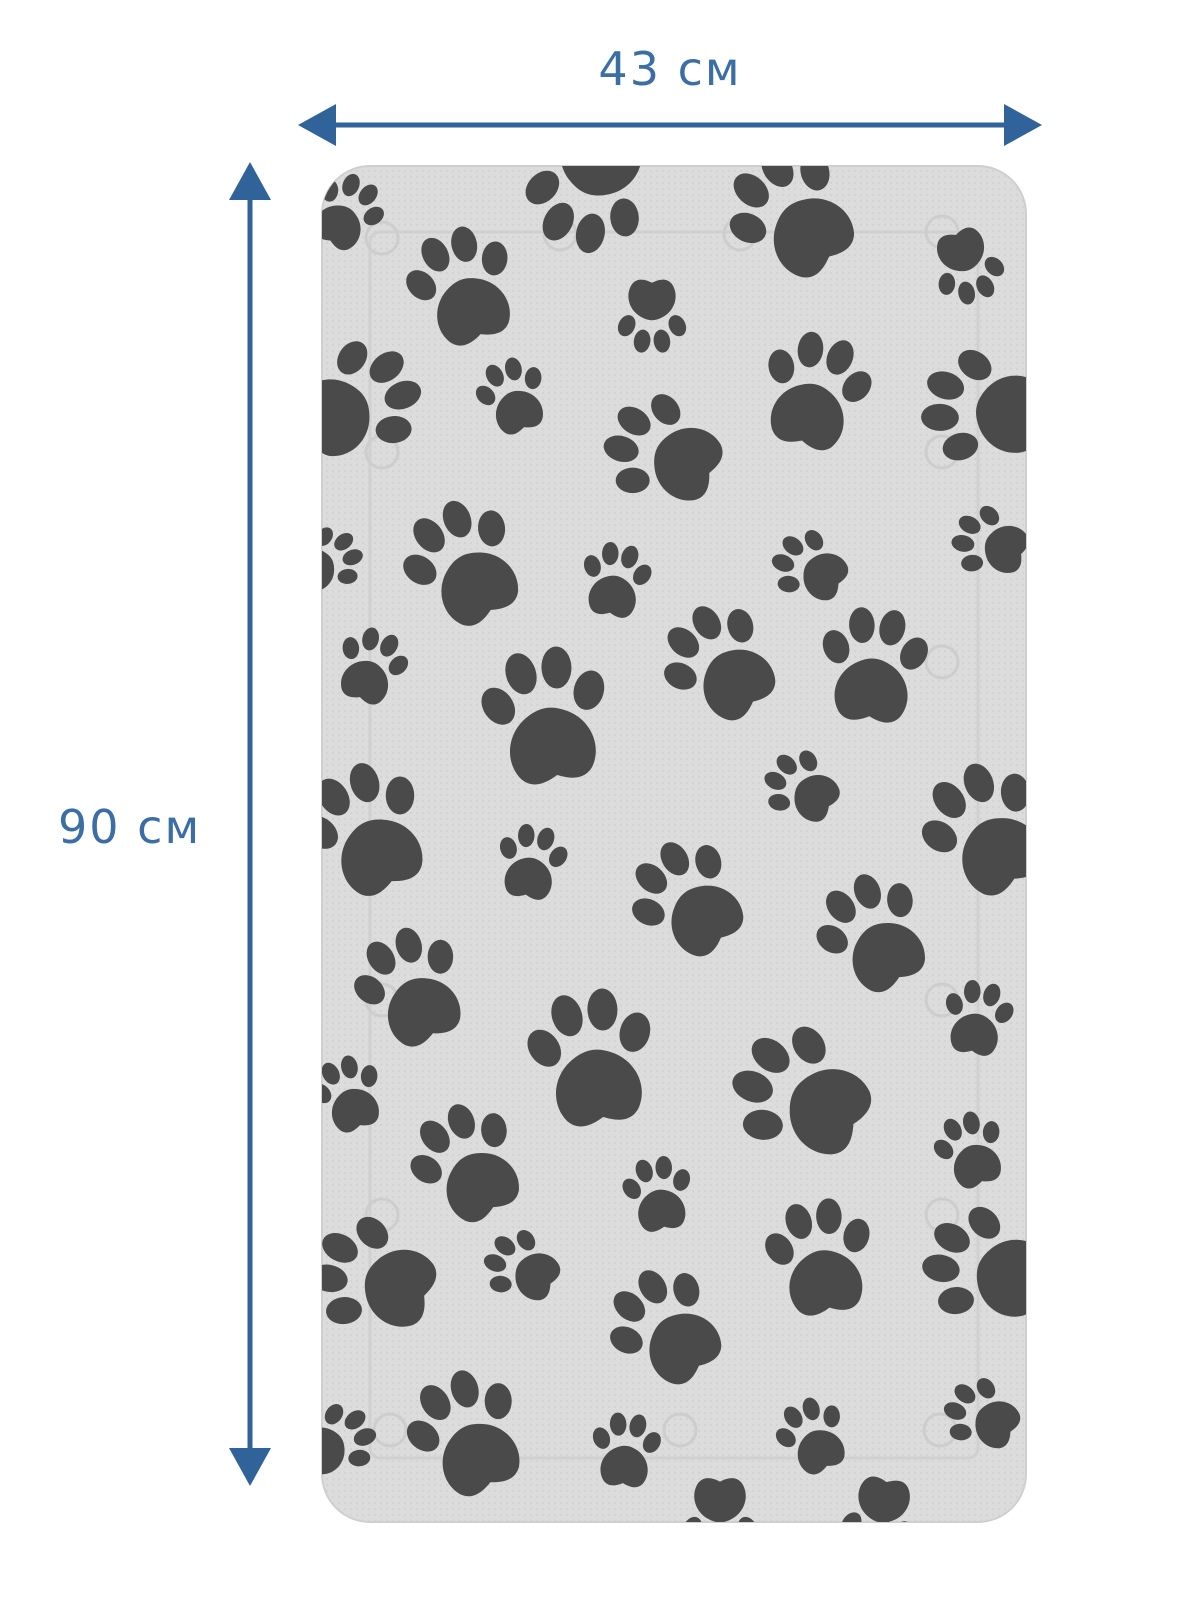  What do you see at coordinates (250, 181) in the screenshot?
I see `height-arrow-head-top` at bounding box center [250, 181].